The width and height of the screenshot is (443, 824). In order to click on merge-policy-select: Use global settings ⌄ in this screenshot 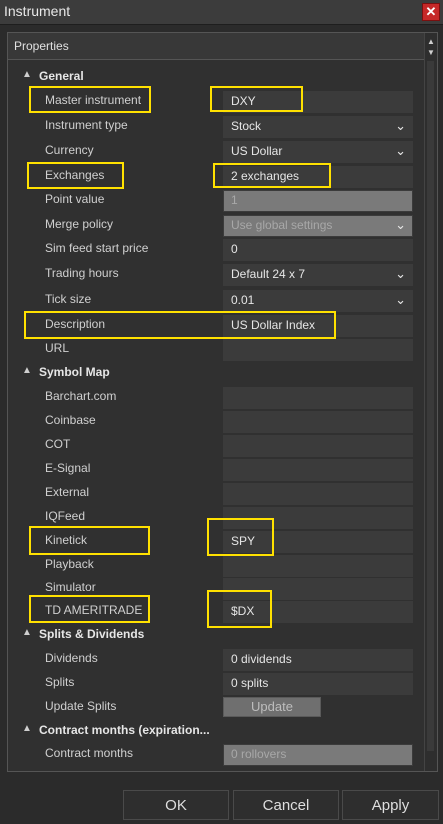, I will do `click(318, 226)`.